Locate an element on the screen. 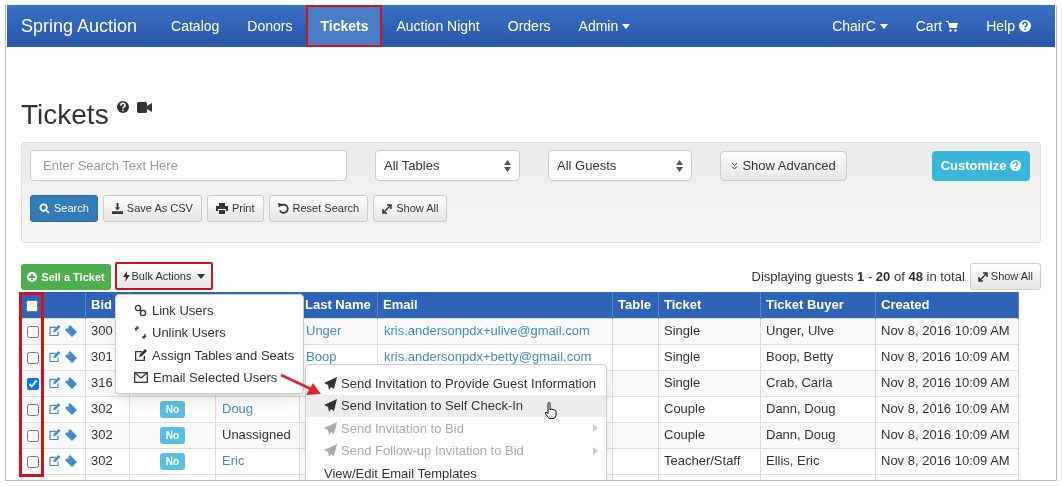 The image size is (1062, 486). show-all-button: Show All is located at coordinates (1005, 276).